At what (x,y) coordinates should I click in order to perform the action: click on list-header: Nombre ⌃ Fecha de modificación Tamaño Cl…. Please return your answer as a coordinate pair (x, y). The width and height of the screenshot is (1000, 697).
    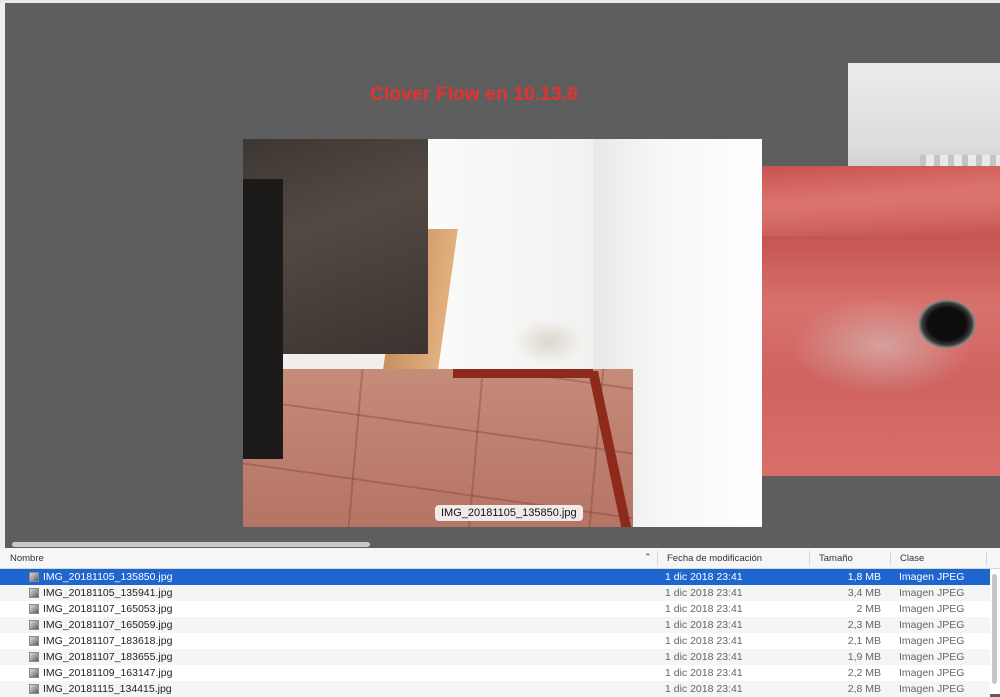
    Looking at the image, I should click on (500, 558).